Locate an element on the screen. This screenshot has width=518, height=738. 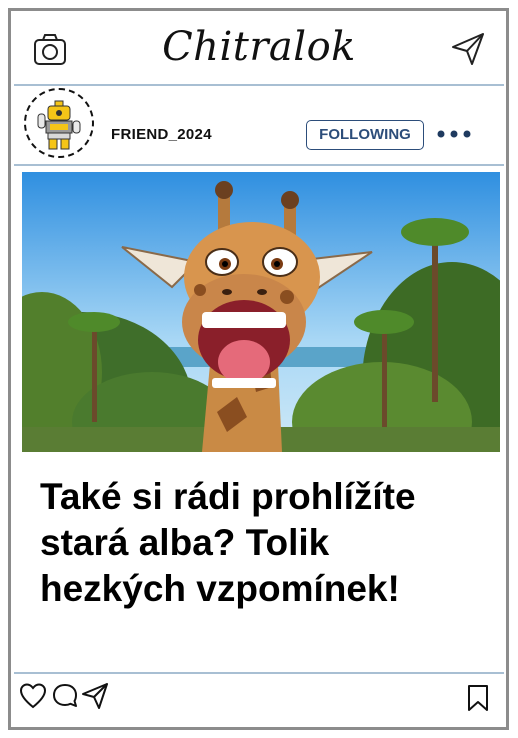
send-icon is located at coordinates (468, 49).